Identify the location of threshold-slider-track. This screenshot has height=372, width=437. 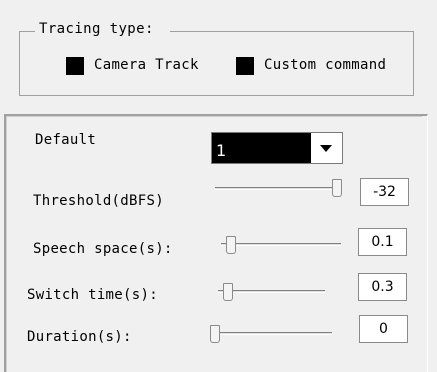
(277, 188).